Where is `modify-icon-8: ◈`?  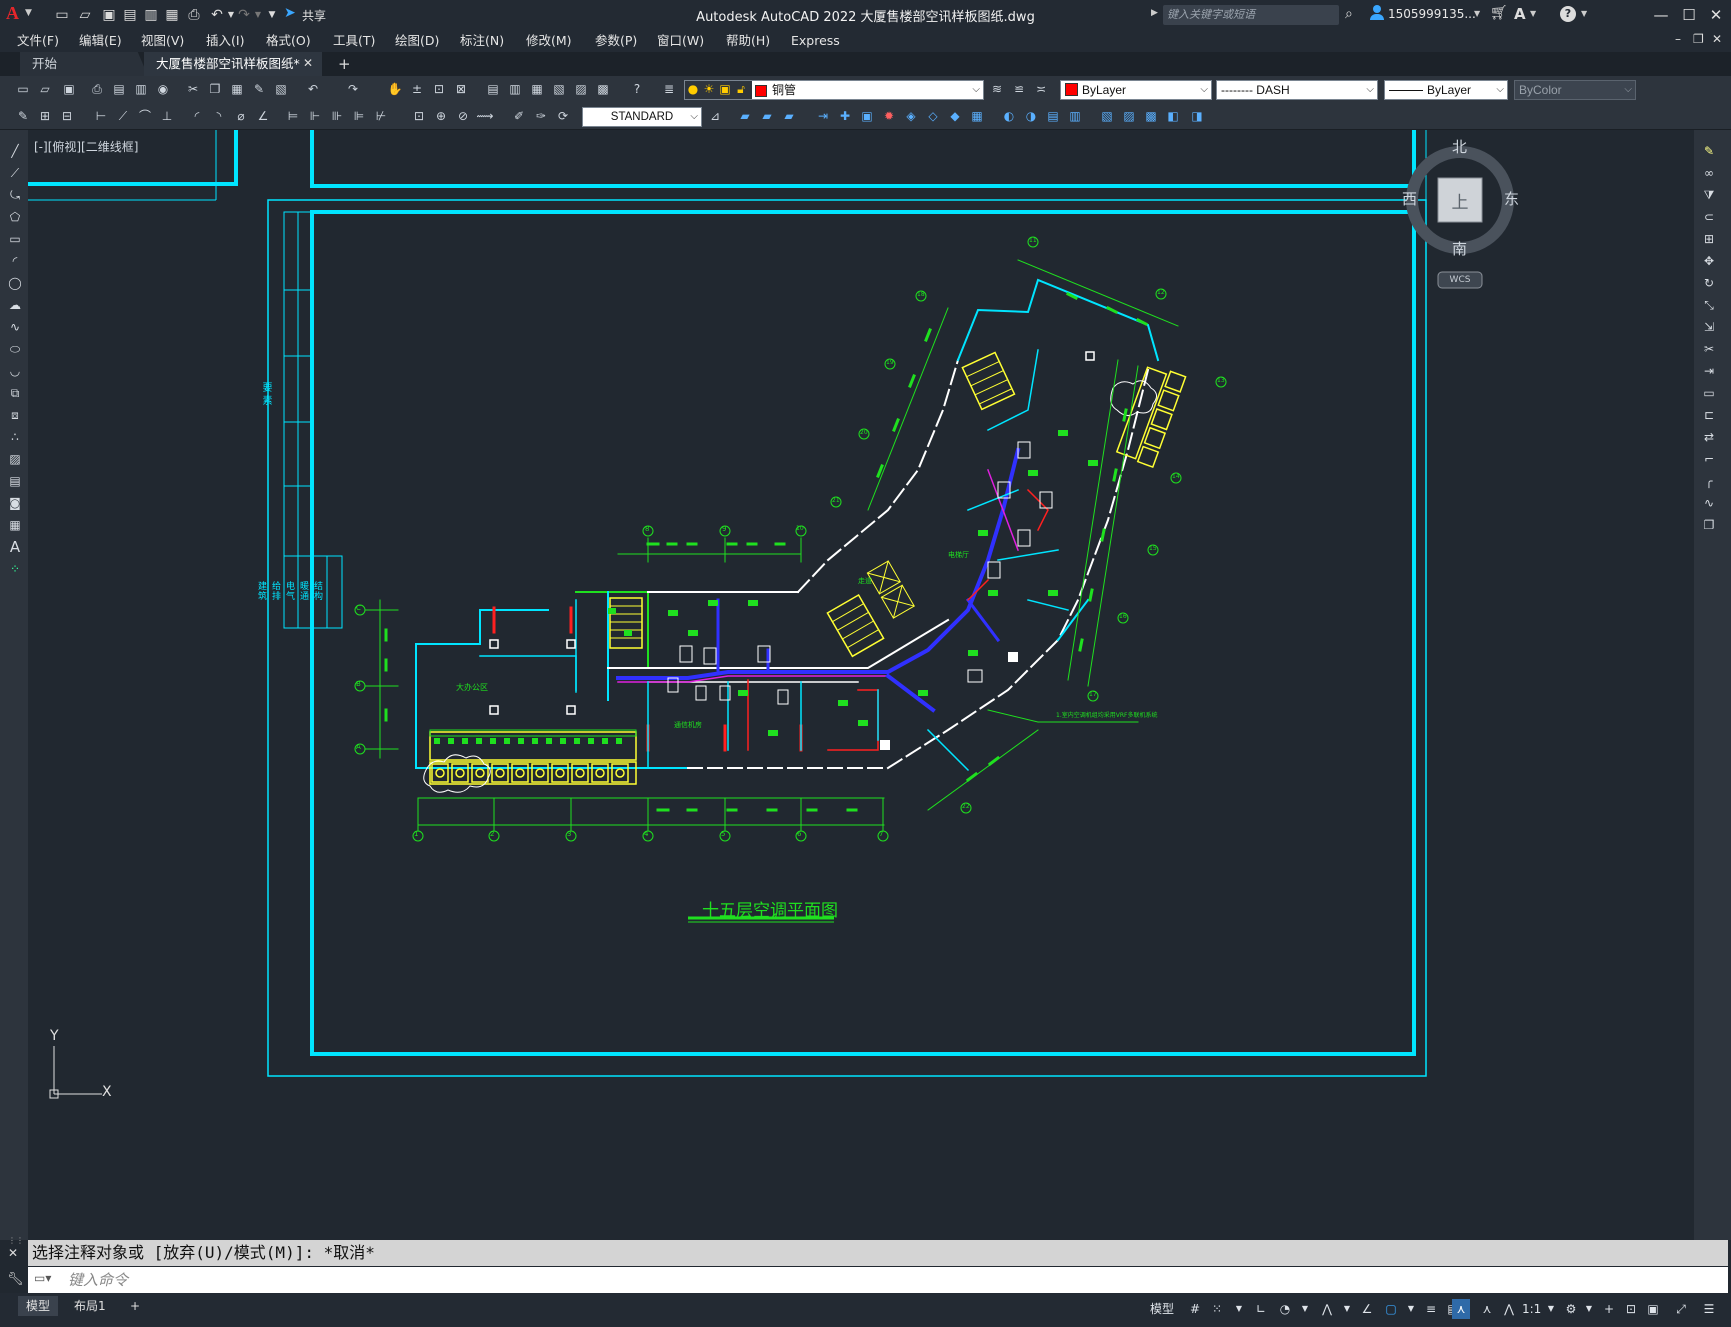 modify-icon-8: ◈ is located at coordinates (911, 116).